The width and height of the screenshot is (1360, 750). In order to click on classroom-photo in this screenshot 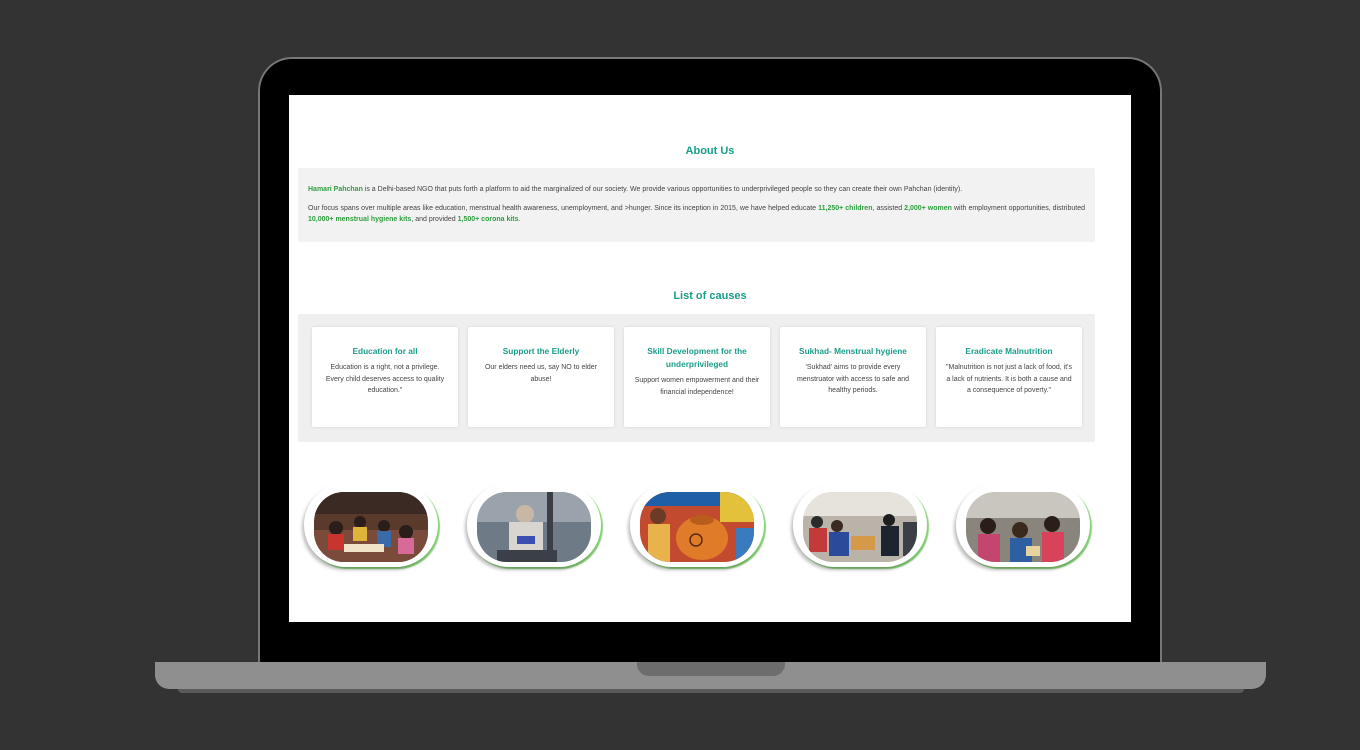, I will do `click(371, 527)`.